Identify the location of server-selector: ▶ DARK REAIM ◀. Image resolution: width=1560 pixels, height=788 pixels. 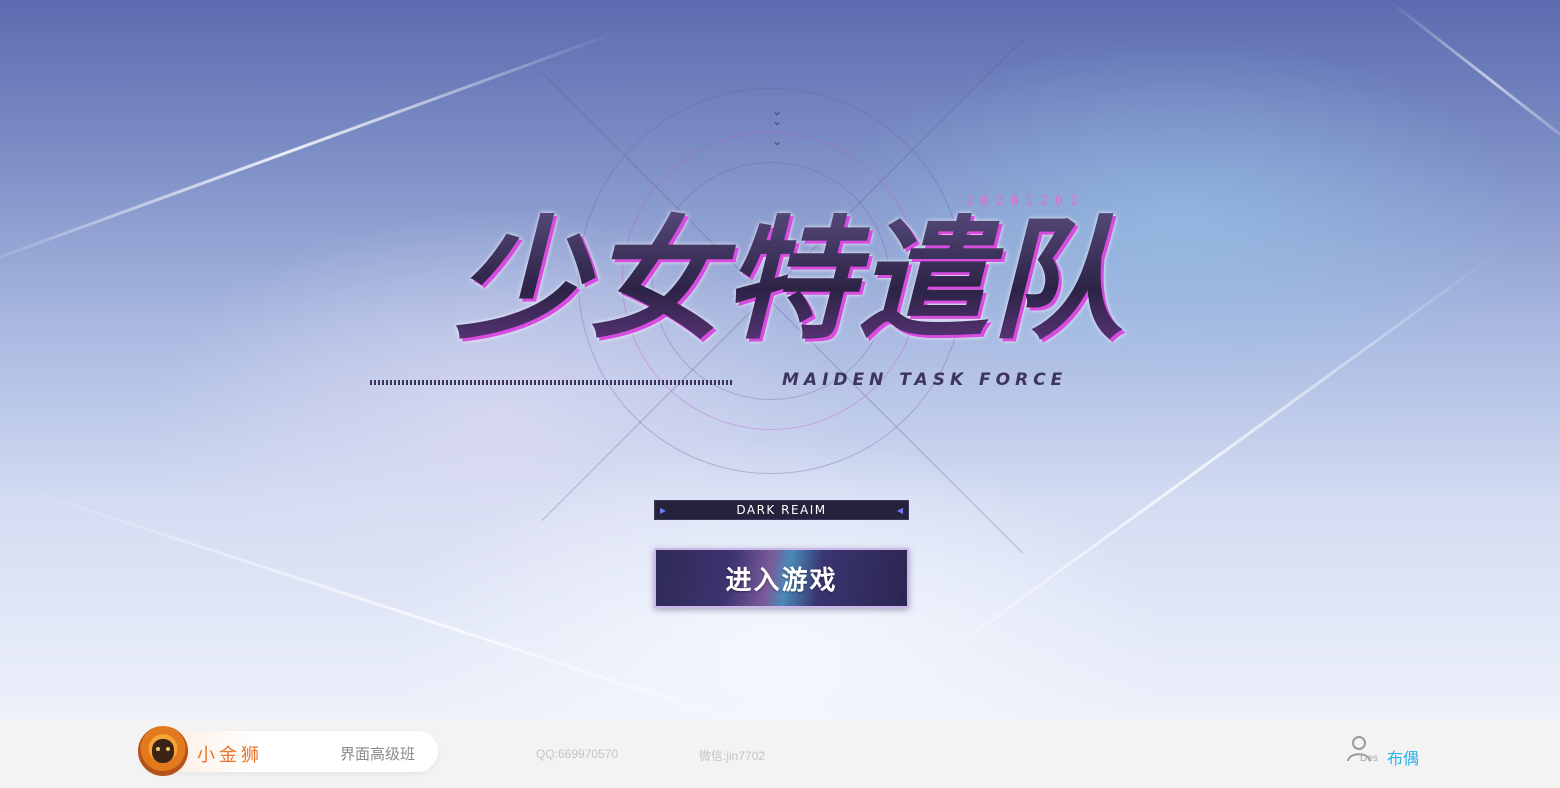
(781, 510).